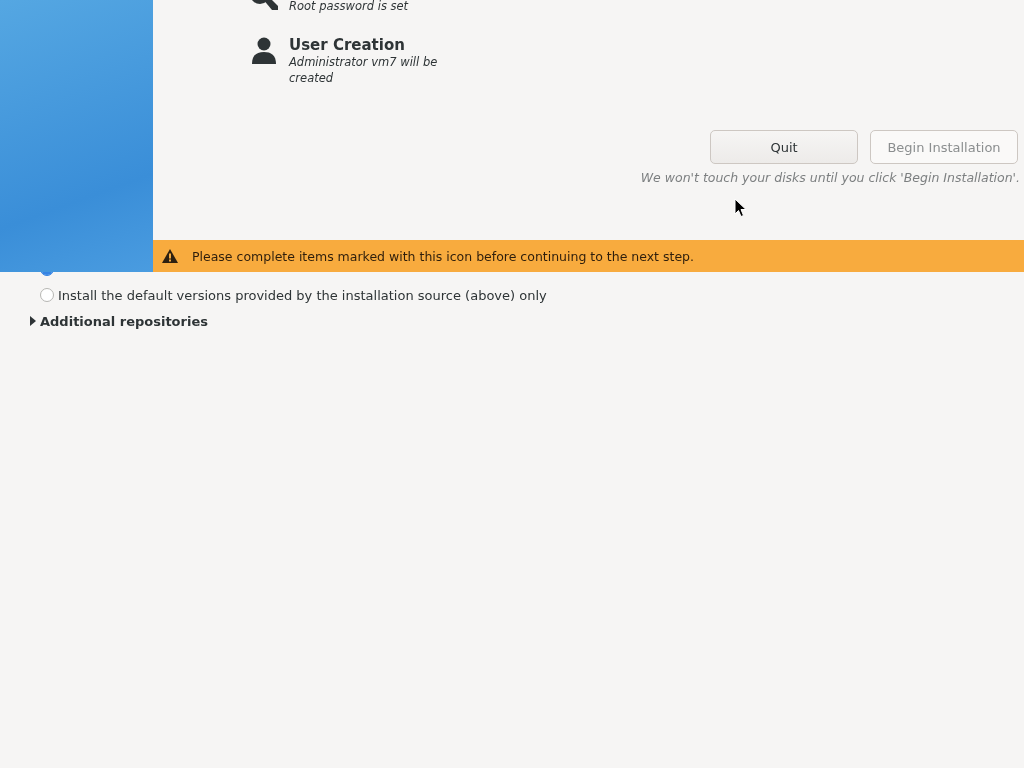 The width and height of the screenshot is (1024, 768). What do you see at coordinates (47, 295) in the screenshot?
I see `radio-button` at bounding box center [47, 295].